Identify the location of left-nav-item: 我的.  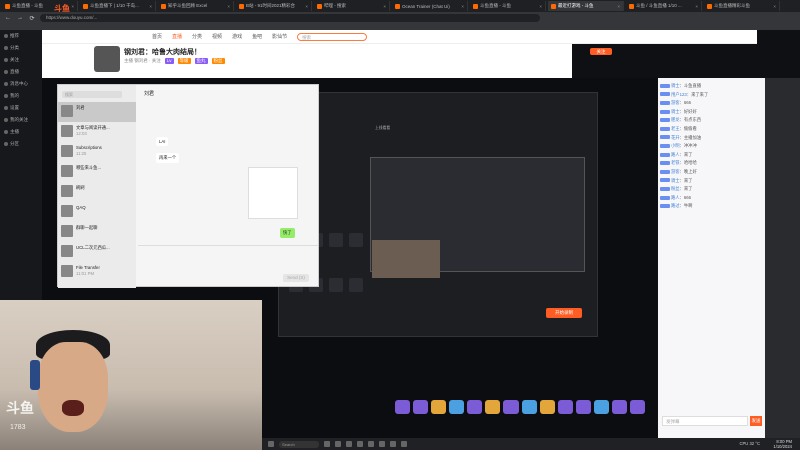
(21, 96).